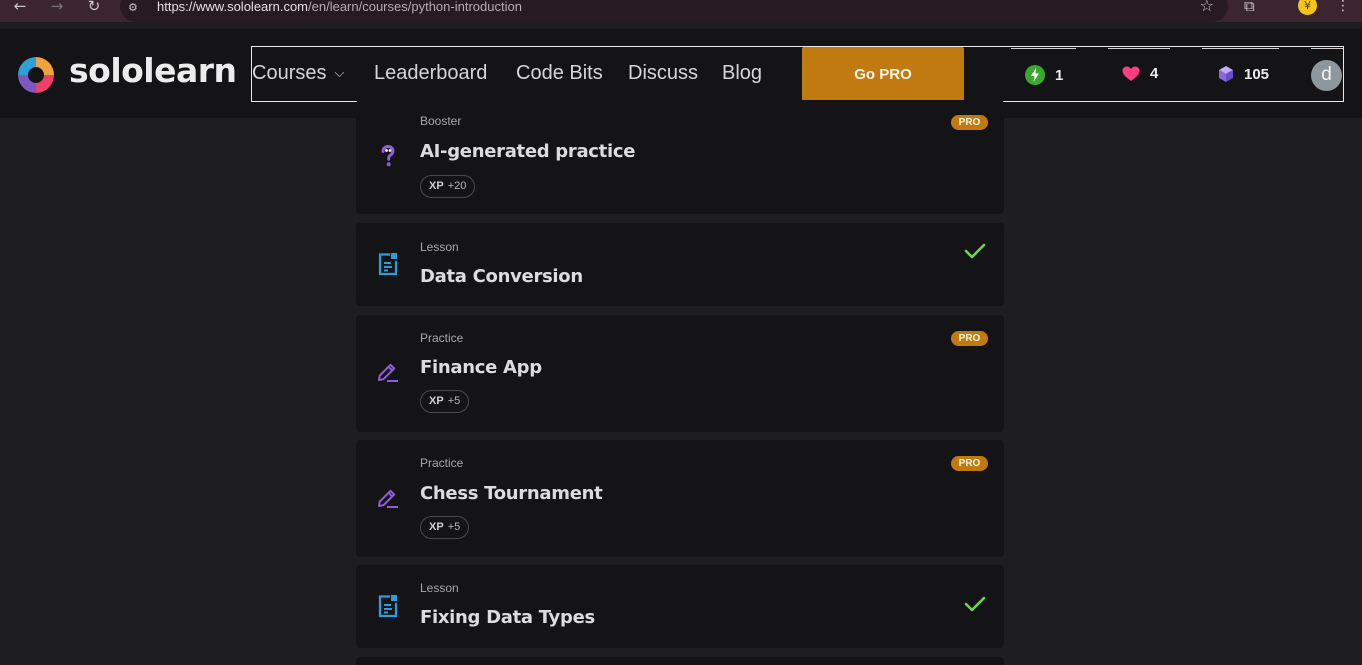  Describe the element at coordinates (883, 74) in the screenshot. I see `go-pro-button: Go PRO` at that location.